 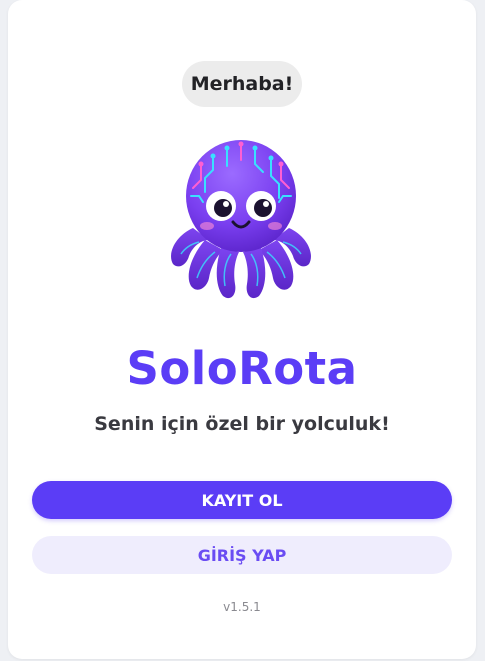 I want to click on tagline: Senin için özel bir yolculuk!, so click(x=242, y=424).